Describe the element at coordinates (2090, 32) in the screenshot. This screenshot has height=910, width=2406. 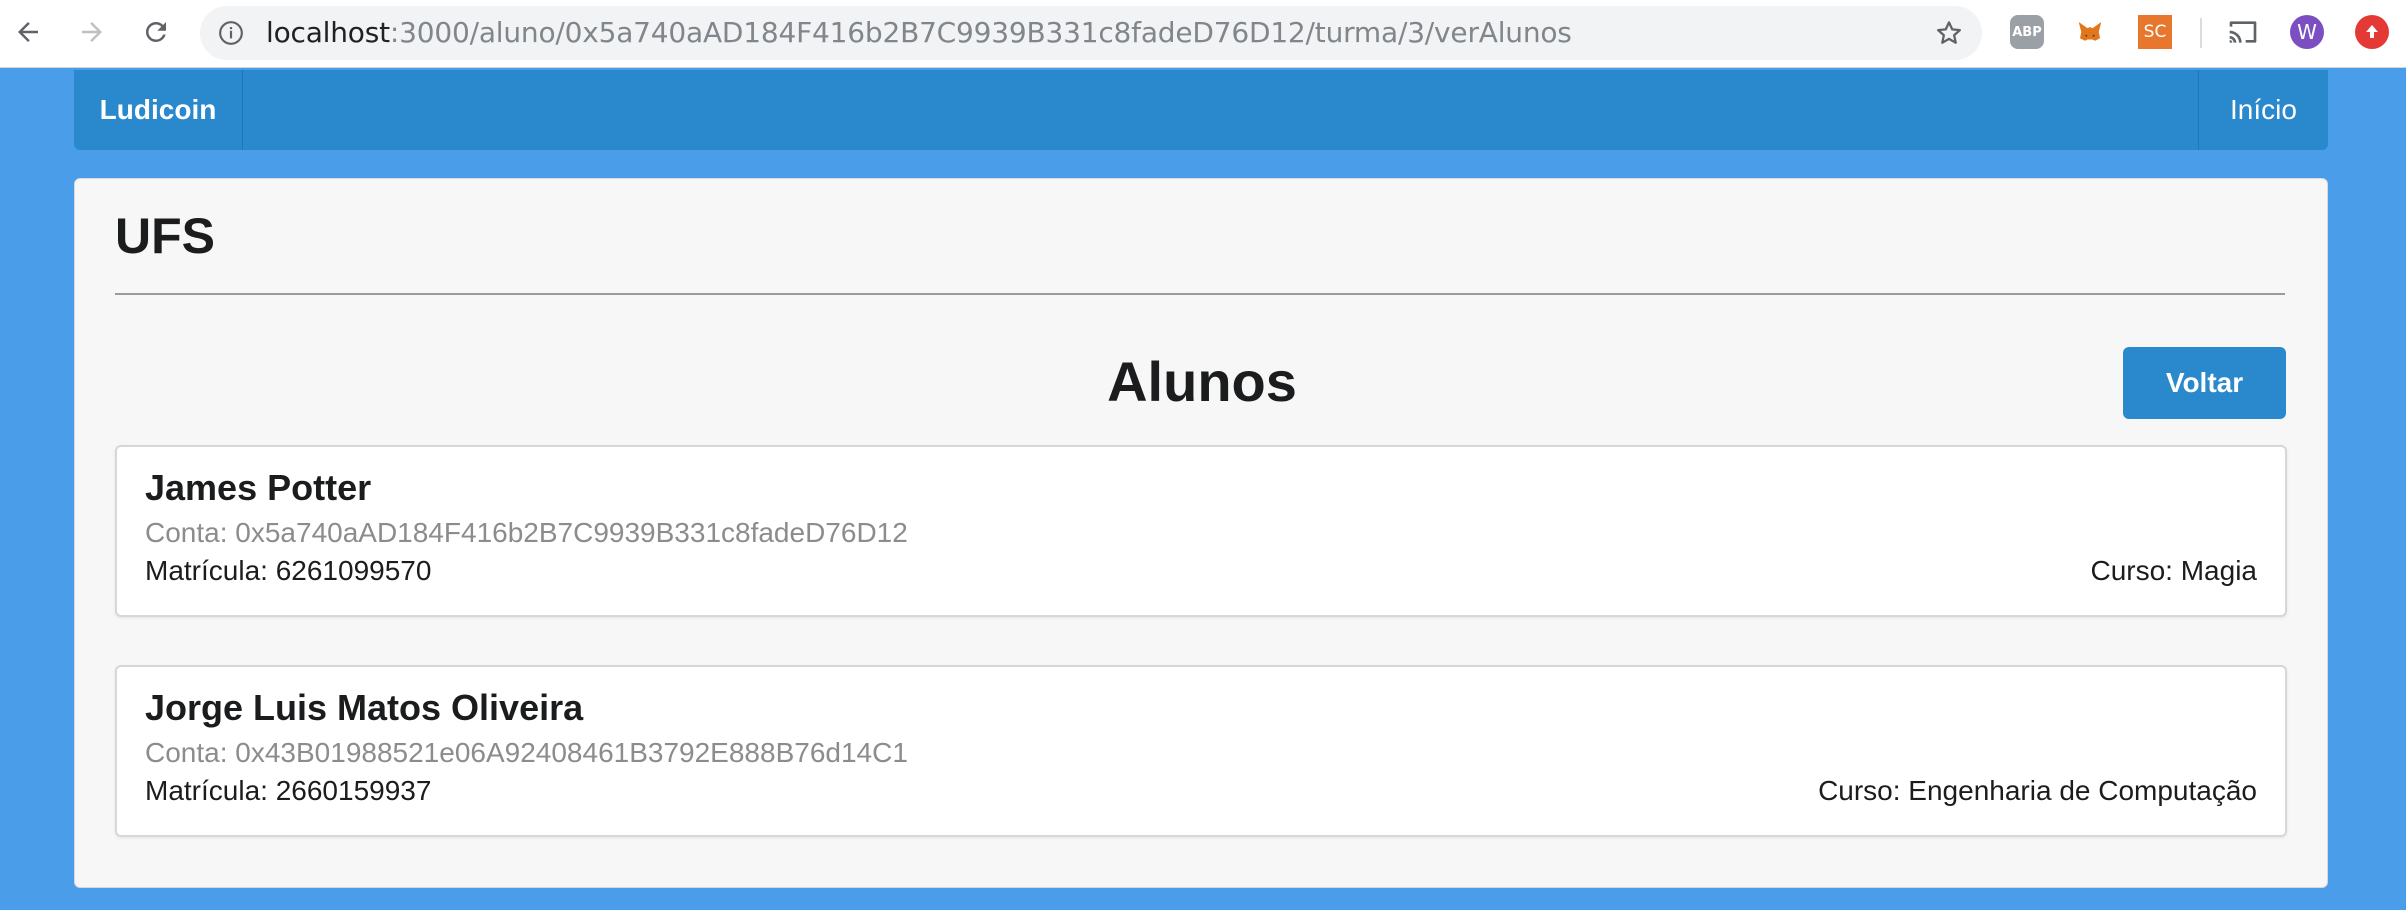
I see `metamask-fox-icon` at that location.